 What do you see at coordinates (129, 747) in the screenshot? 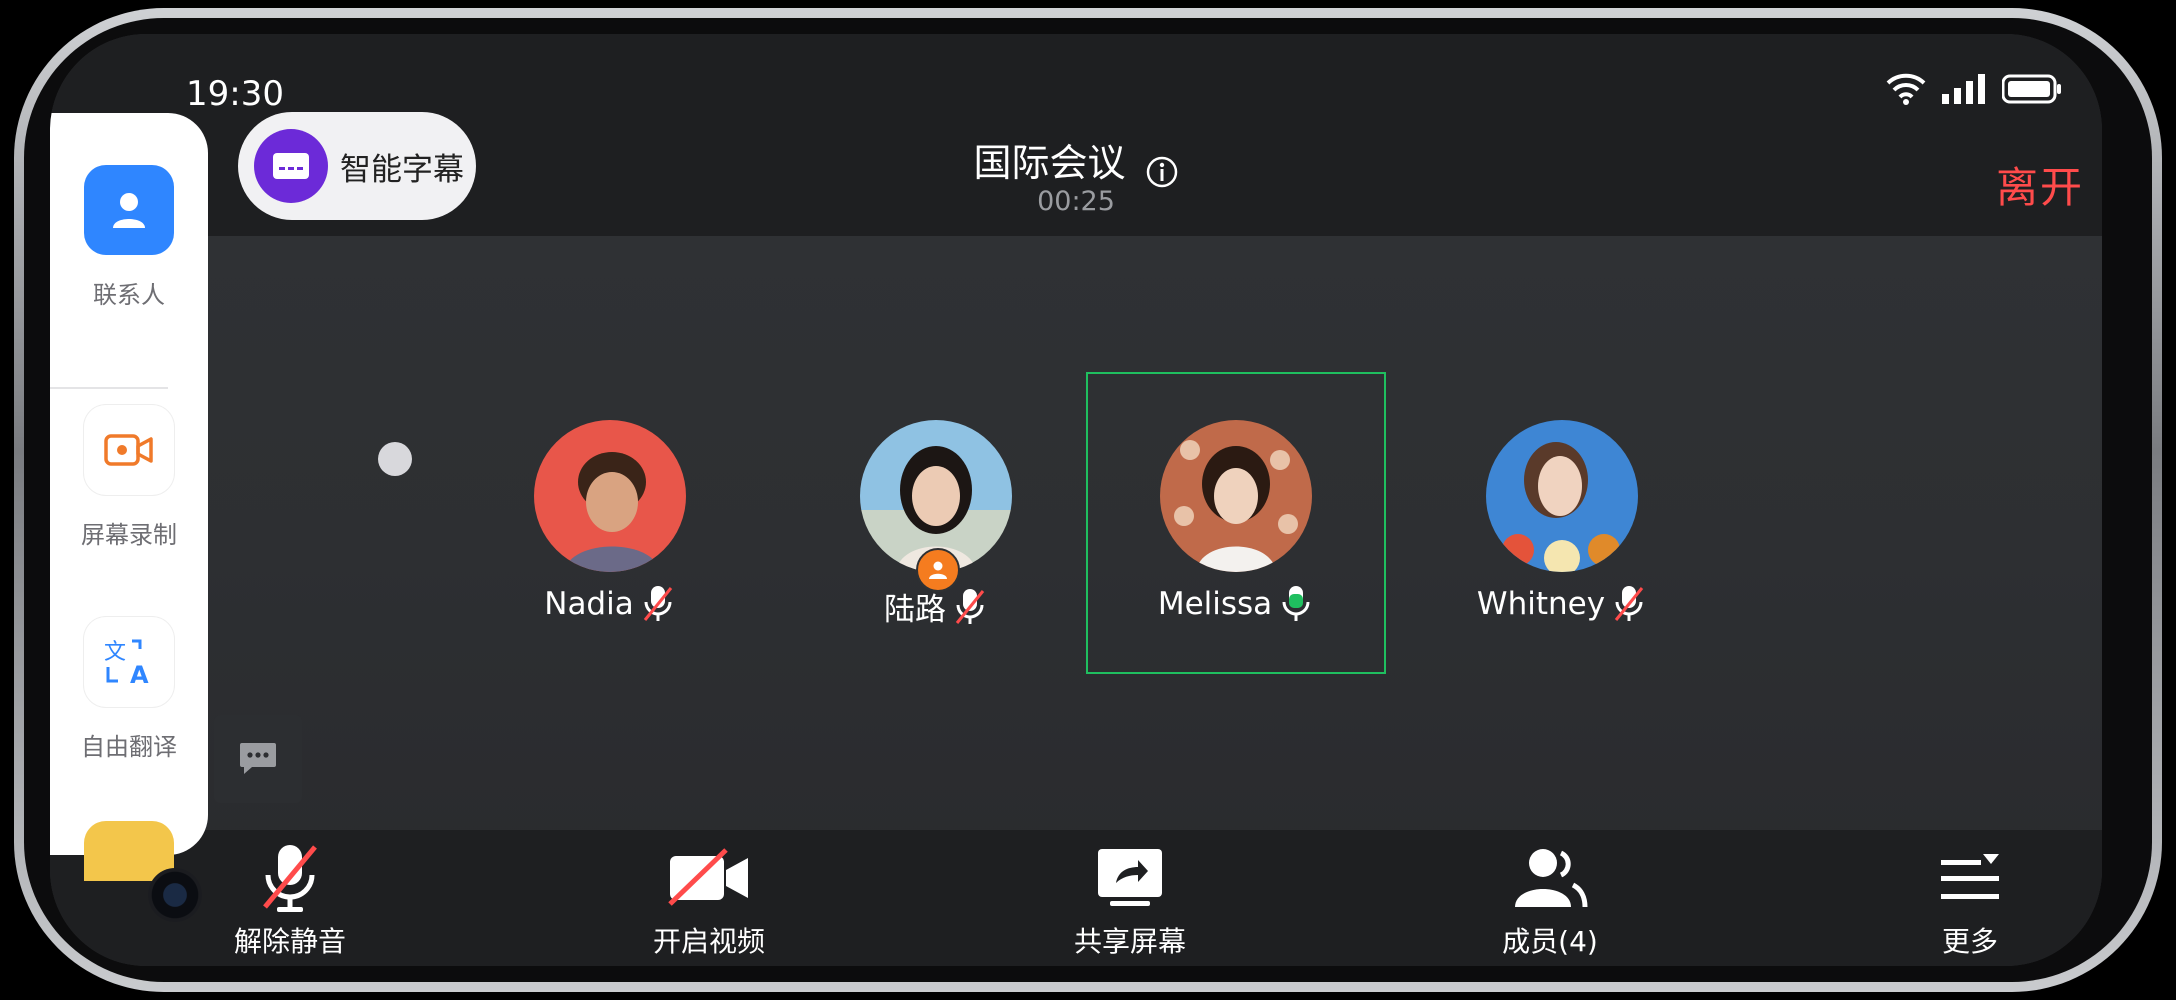
I see `dock-label-translate: 自由翻译` at bounding box center [129, 747].